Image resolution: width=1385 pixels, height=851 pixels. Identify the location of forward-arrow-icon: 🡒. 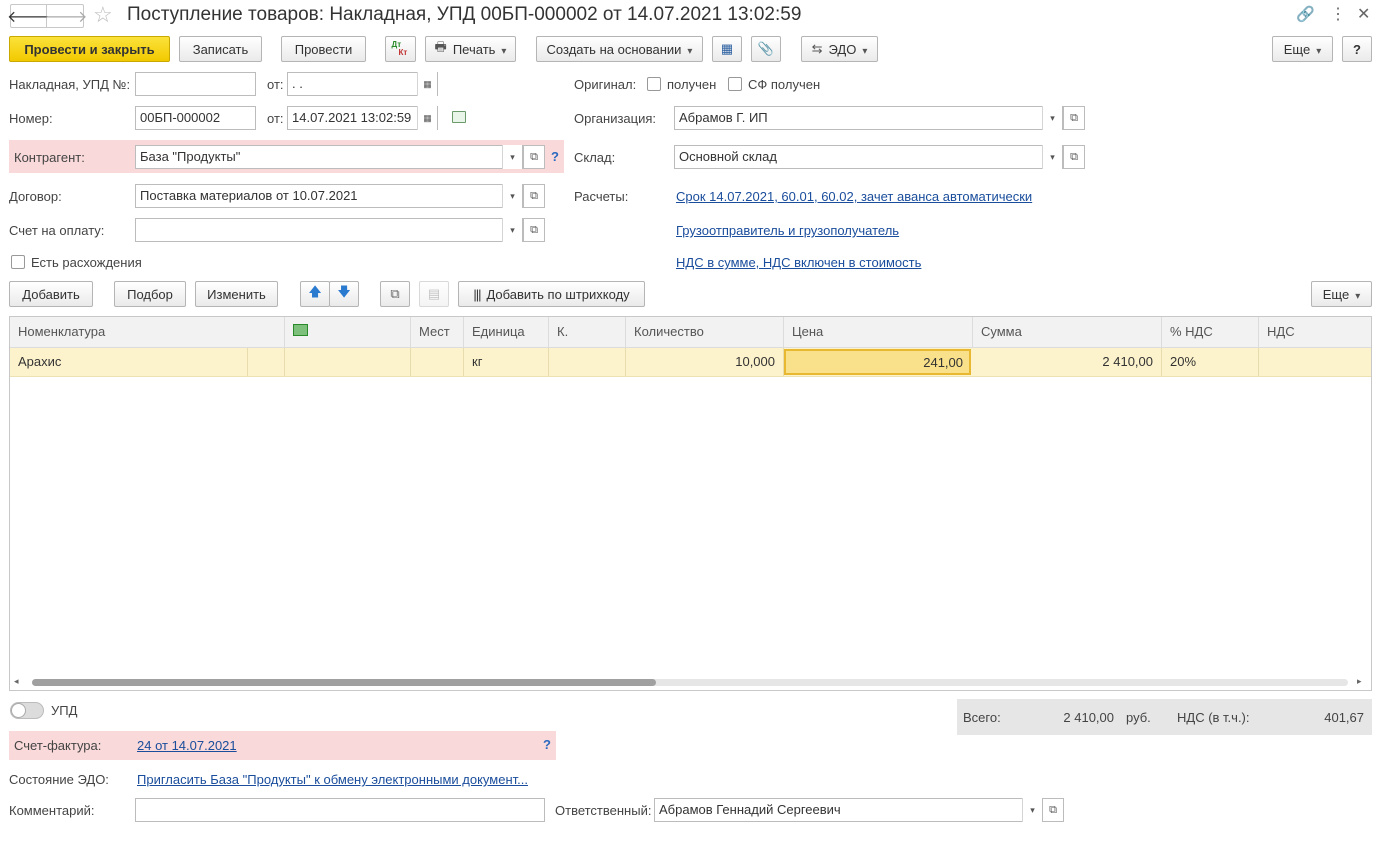
(66, 16).